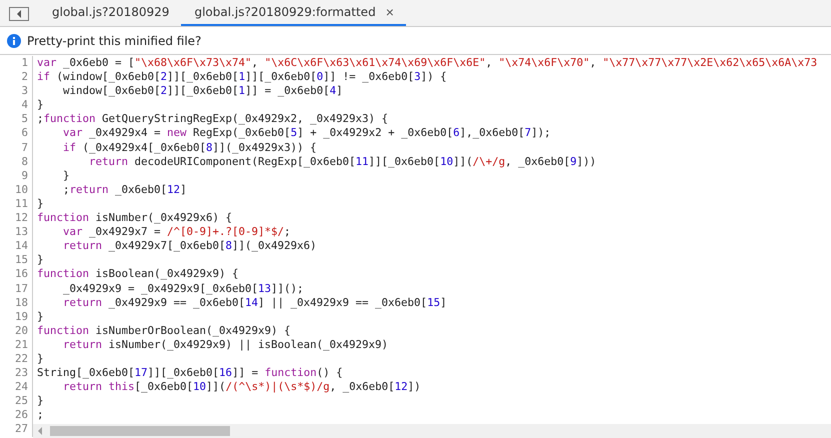  I want to click on code-line: var _0x4929x7 = /^[0-9]+.?[0-9]*$/;, so click(176, 232).